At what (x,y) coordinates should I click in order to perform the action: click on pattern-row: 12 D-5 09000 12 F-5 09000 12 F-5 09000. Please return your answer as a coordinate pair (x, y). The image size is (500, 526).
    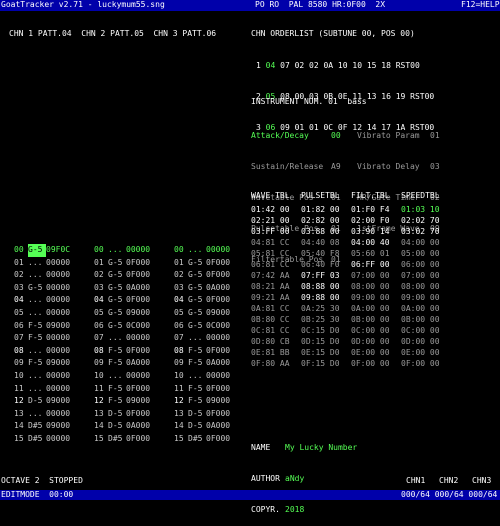
    Looking at the image, I should click on (125, 401).